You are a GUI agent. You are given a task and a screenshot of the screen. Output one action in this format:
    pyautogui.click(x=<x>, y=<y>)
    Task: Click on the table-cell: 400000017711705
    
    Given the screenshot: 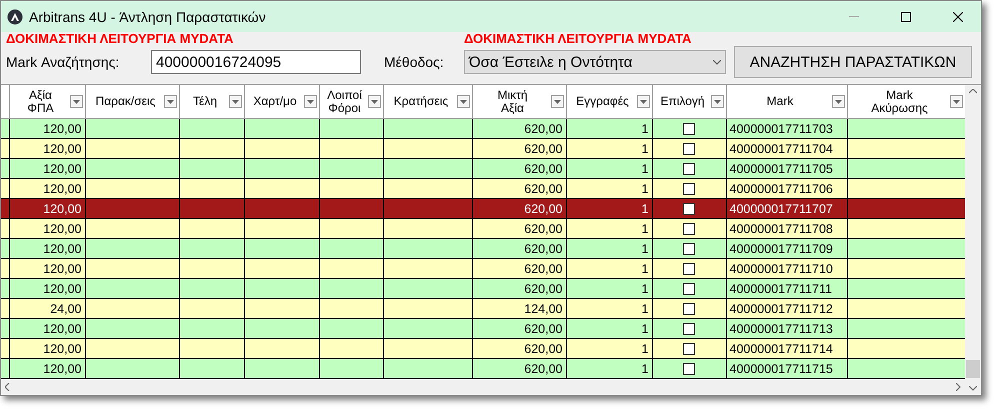 What is the action you would take?
    pyautogui.click(x=786, y=168)
    